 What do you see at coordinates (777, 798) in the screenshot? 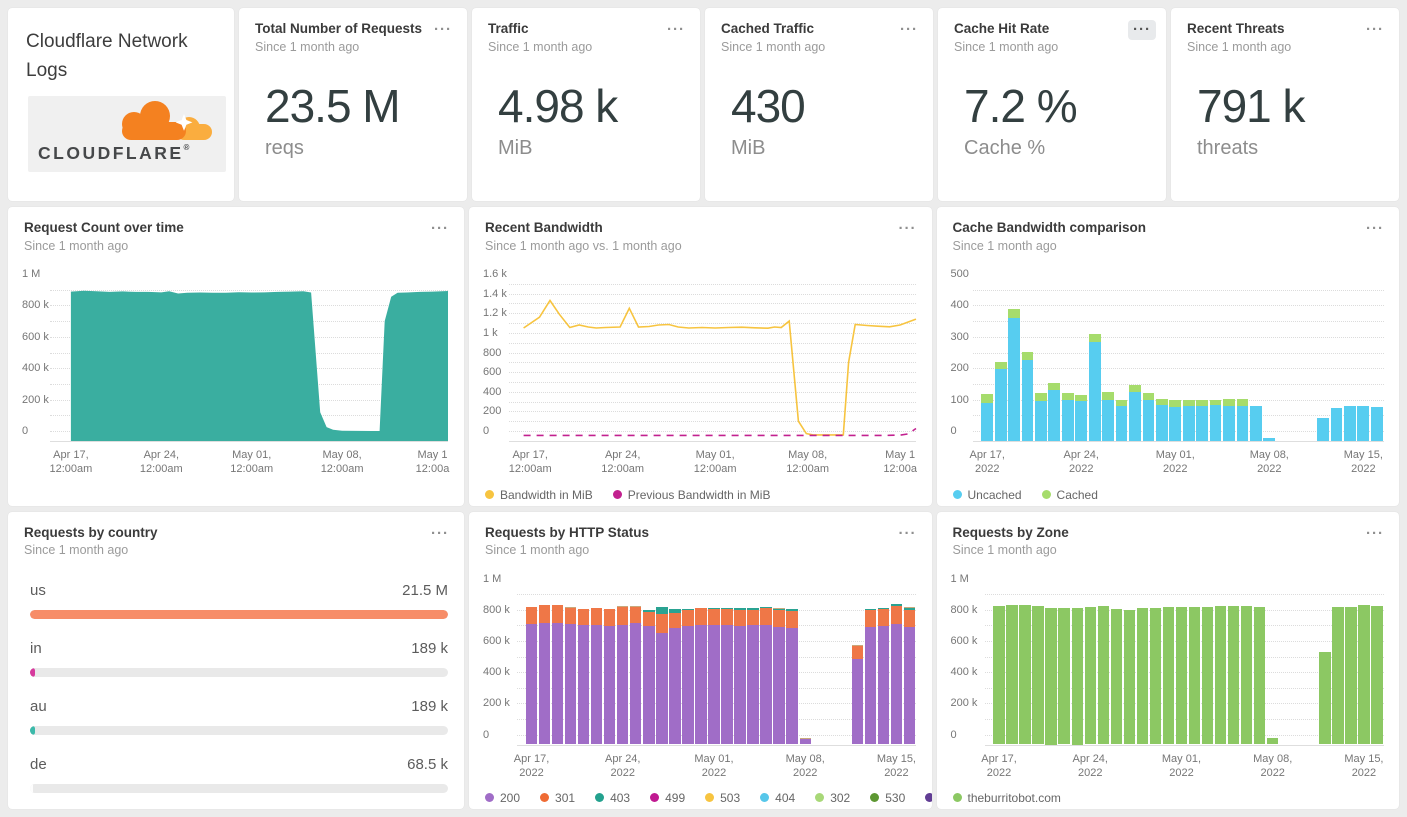
I see `legend-item: 404` at bounding box center [777, 798].